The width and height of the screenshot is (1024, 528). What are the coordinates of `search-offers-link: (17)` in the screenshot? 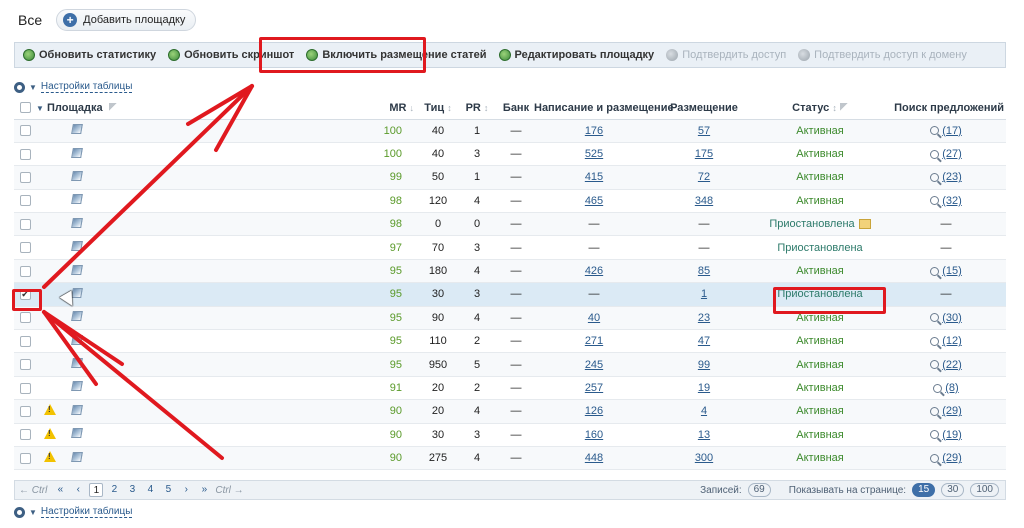 It's located at (952, 131).